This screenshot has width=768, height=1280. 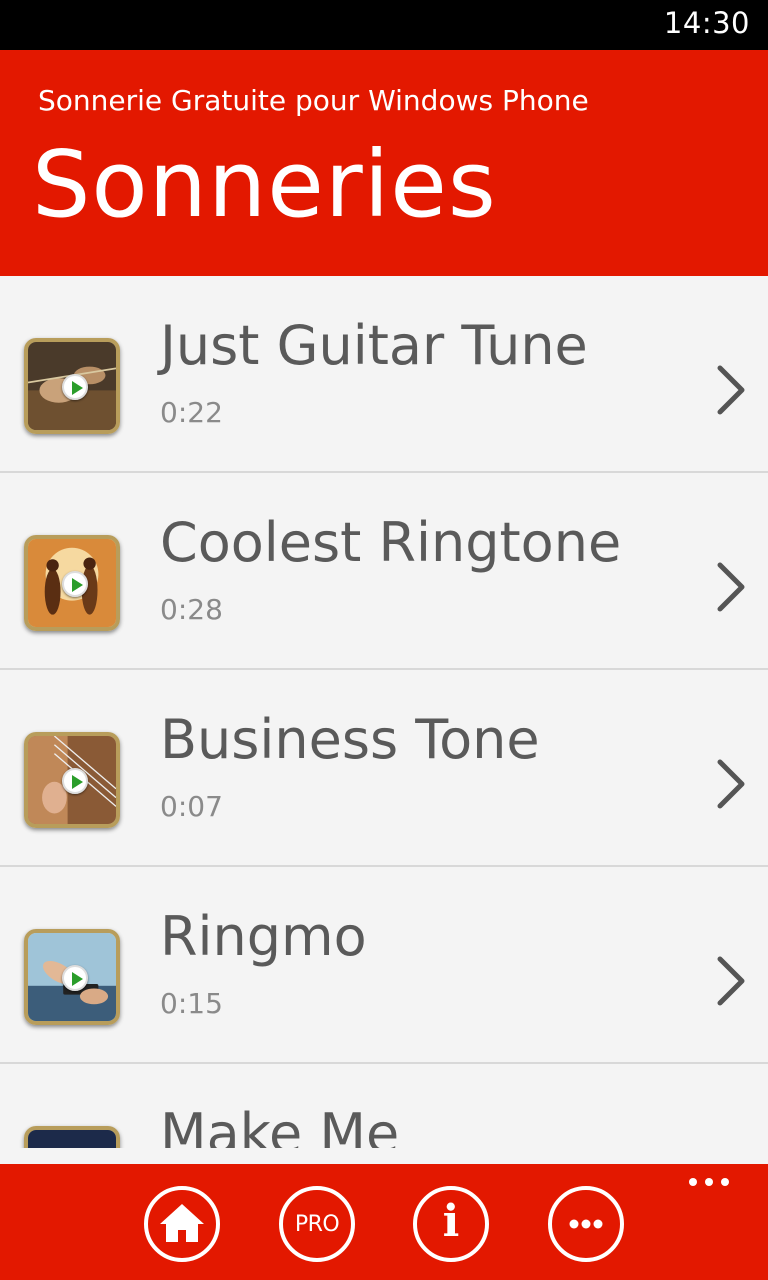 I want to click on ringtone-title: Ringmo, so click(x=263, y=936).